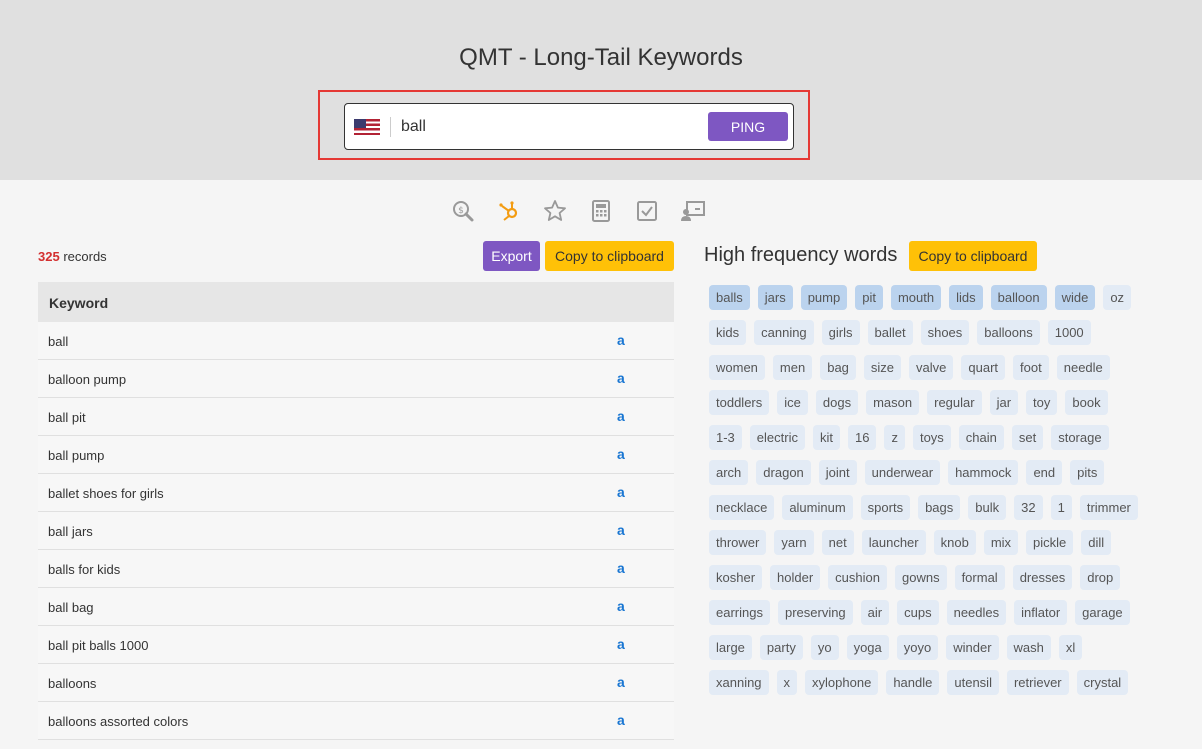 Image resolution: width=1202 pixels, height=749 pixels. What do you see at coordinates (1102, 682) in the screenshot?
I see `word-tag: crystal` at bounding box center [1102, 682].